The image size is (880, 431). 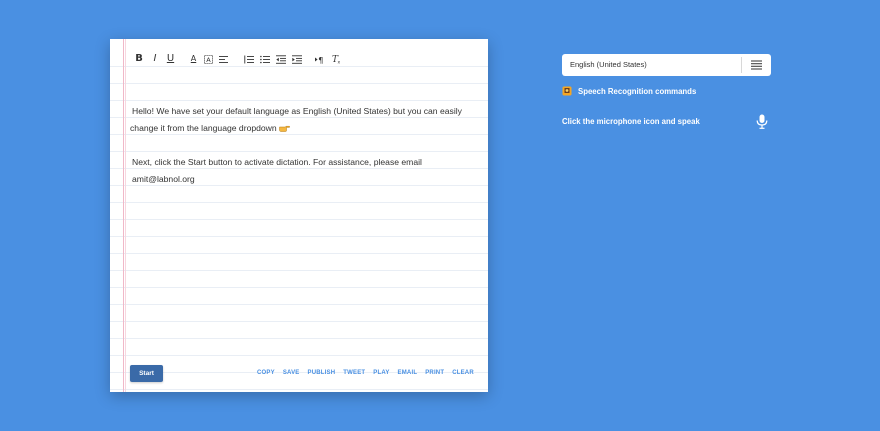 What do you see at coordinates (266, 373) in the screenshot?
I see `copy-link: COPY` at bounding box center [266, 373].